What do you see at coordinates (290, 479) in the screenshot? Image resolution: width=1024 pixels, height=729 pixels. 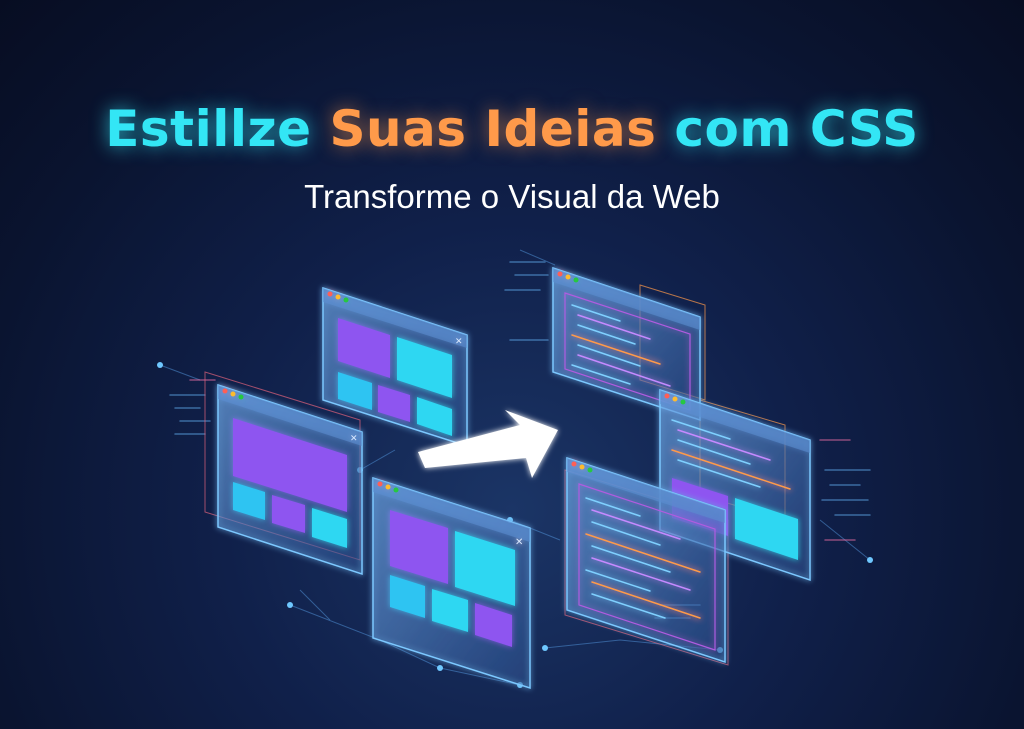 I see `layout-window-b: ✕` at bounding box center [290, 479].